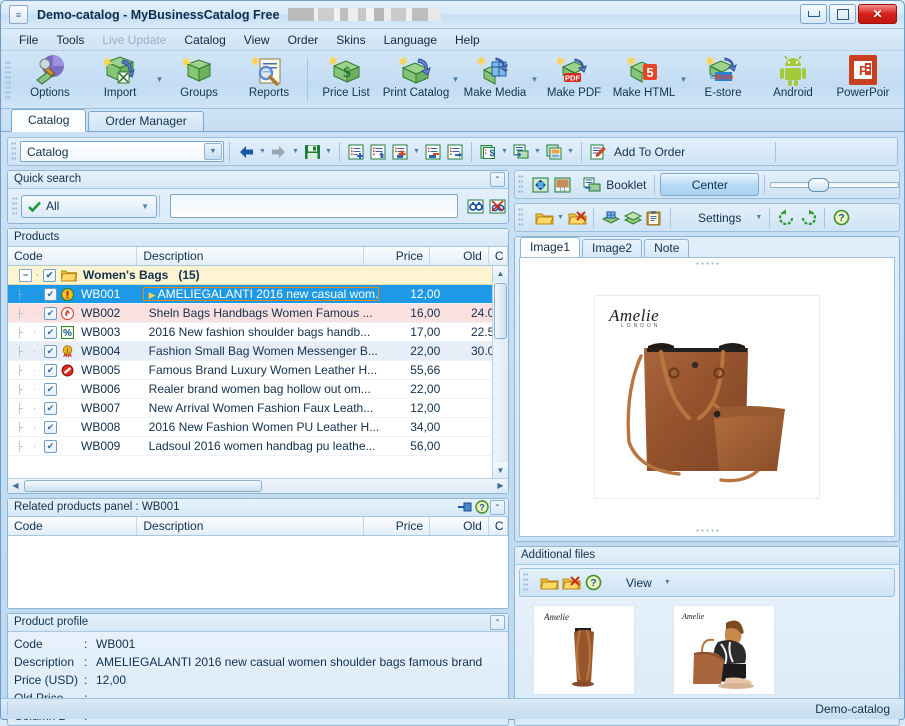 The image size is (905, 726). What do you see at coordinates (863, 79) in the screenshot?
I see `ribbon-button-powerpoir: P PowerPoir` at bounding box center [863, 79].